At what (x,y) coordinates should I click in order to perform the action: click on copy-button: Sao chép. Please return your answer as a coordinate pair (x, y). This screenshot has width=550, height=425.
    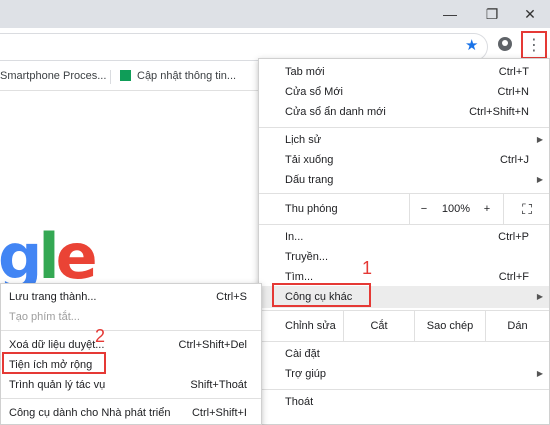
    Looking at the image, I should click on (450, 326).